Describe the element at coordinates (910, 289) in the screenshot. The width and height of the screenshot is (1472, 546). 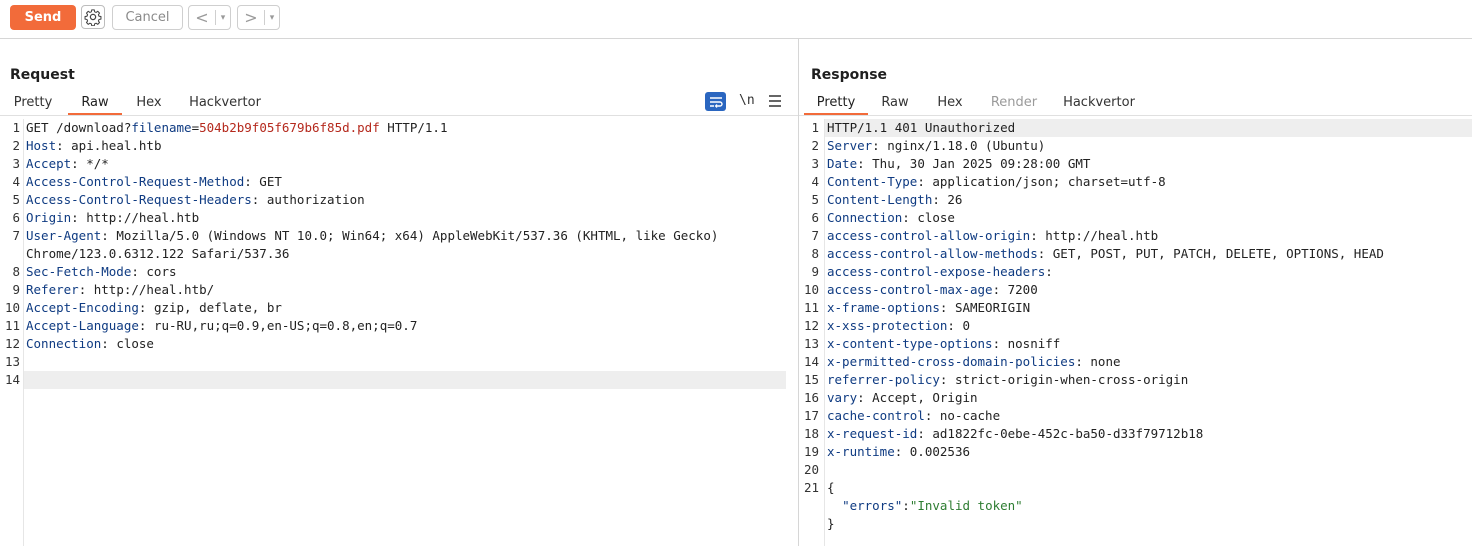
I see `header-name: access-control-max-age` at that location.